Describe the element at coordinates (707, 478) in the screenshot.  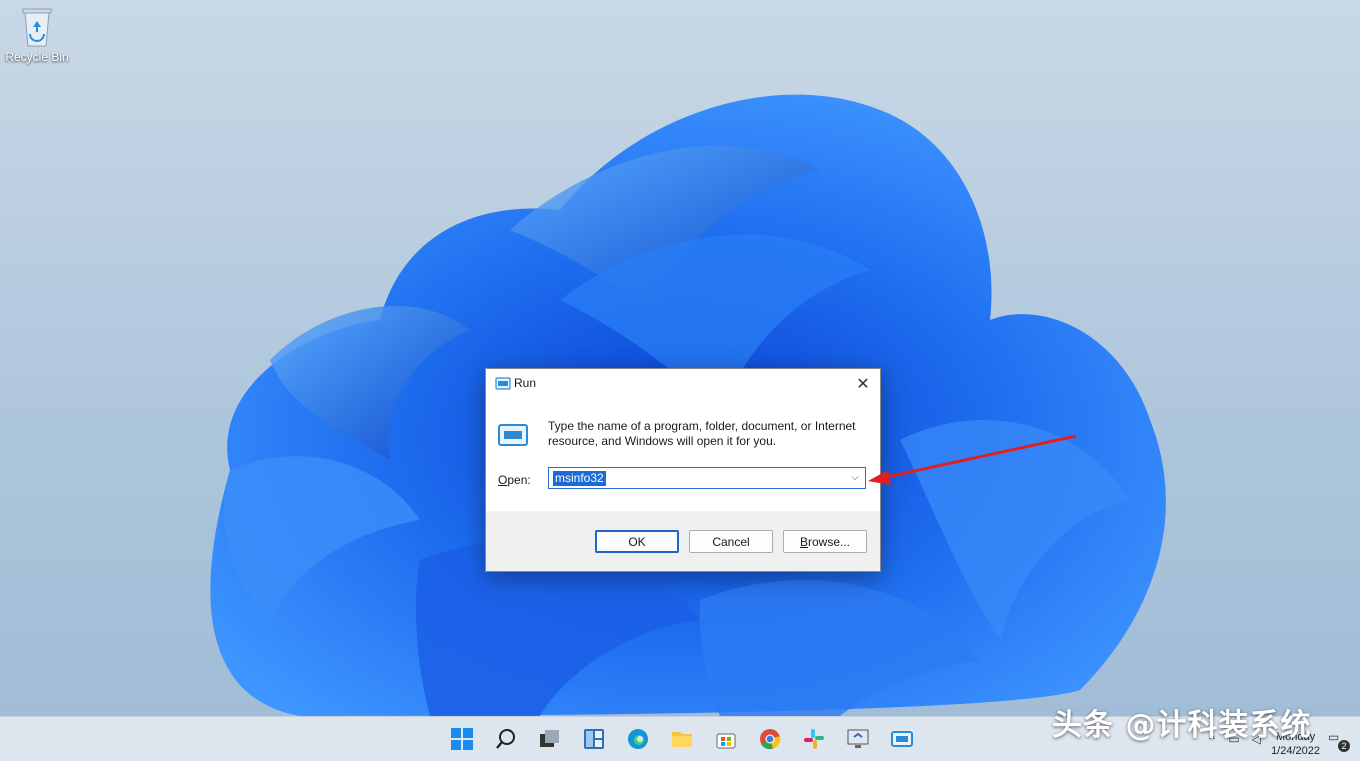
I see `open-input: msinfo32 ⌵` at that location.